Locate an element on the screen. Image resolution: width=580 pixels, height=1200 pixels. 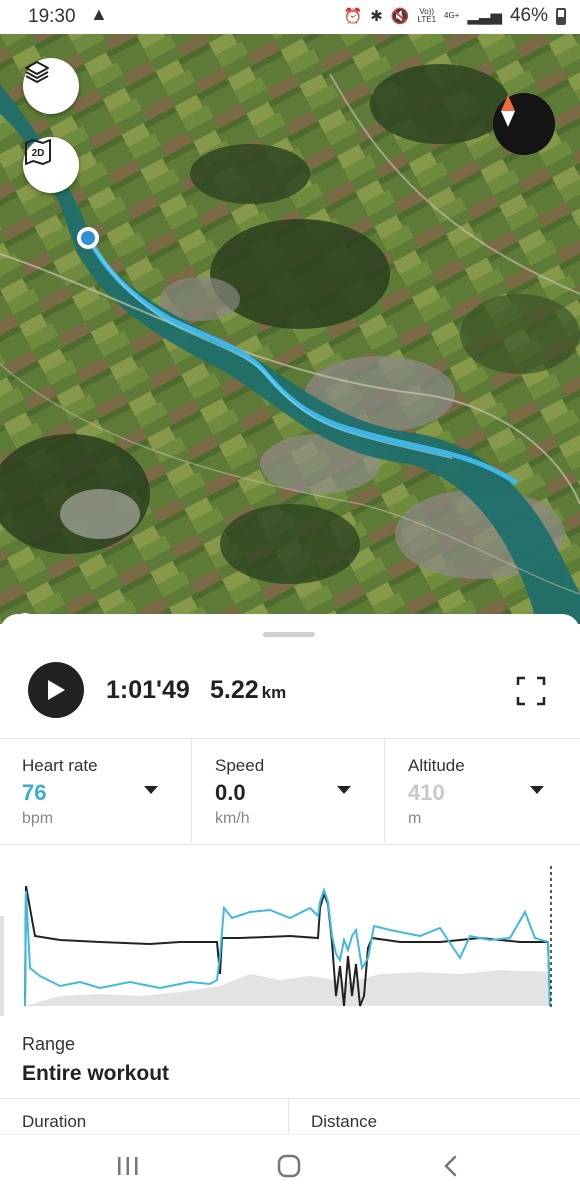
layers-button is located at coordinates (51, 86).